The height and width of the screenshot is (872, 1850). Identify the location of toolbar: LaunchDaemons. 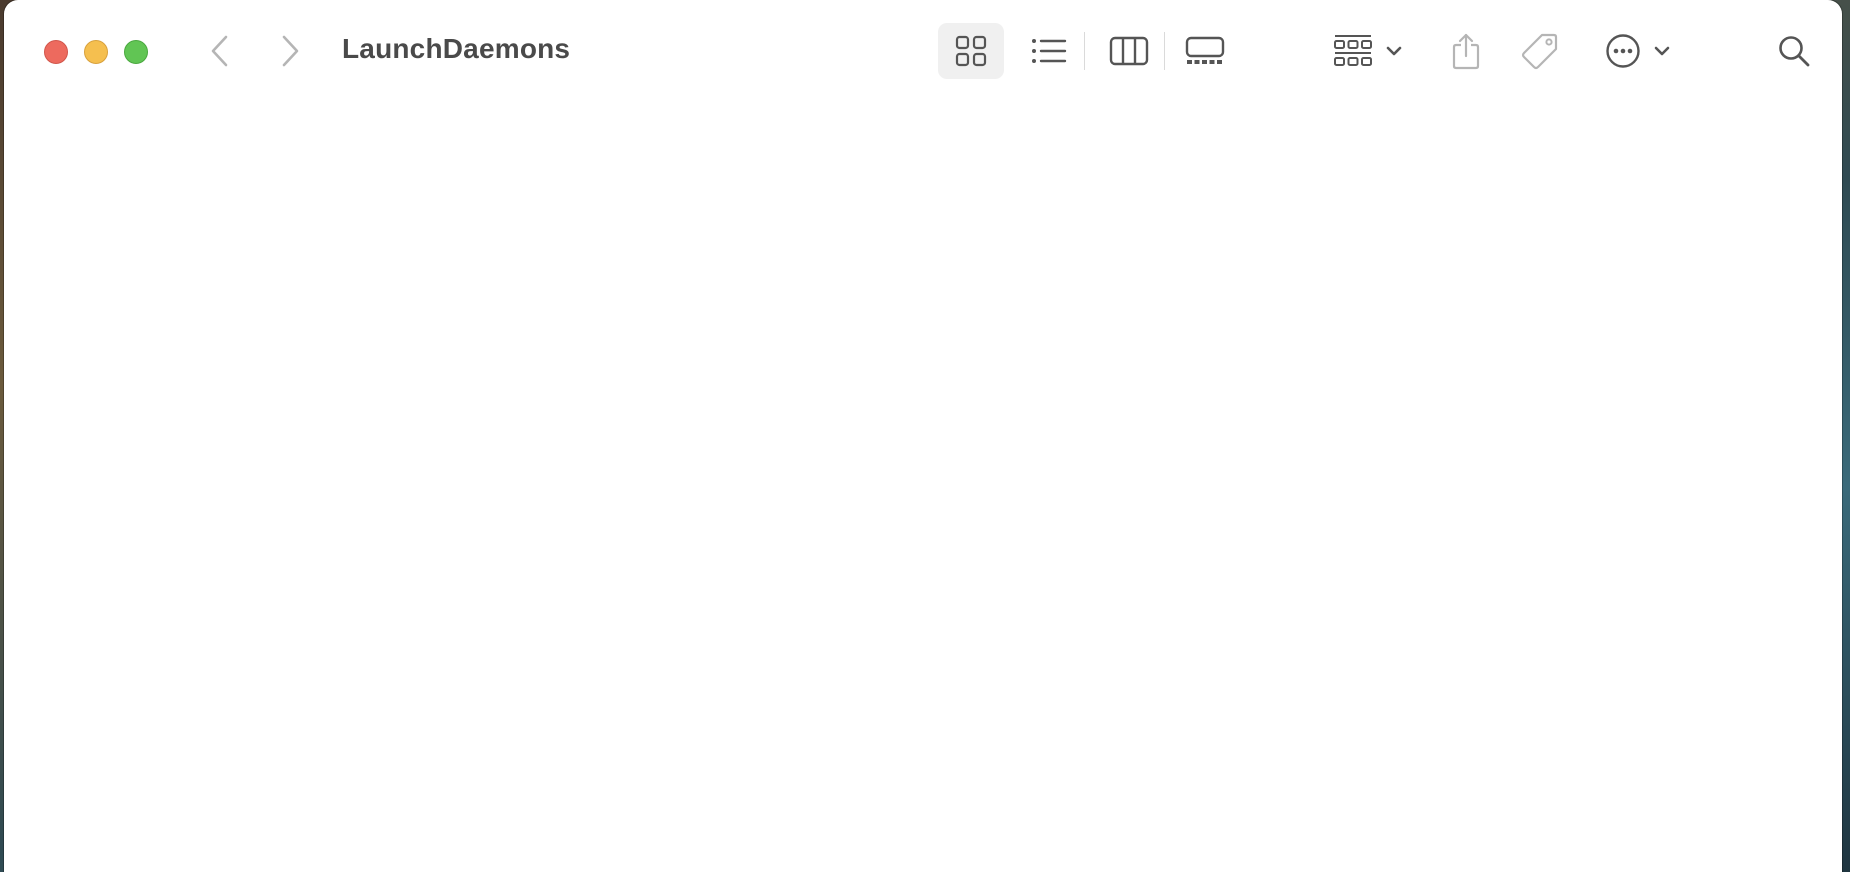
(923, 51).